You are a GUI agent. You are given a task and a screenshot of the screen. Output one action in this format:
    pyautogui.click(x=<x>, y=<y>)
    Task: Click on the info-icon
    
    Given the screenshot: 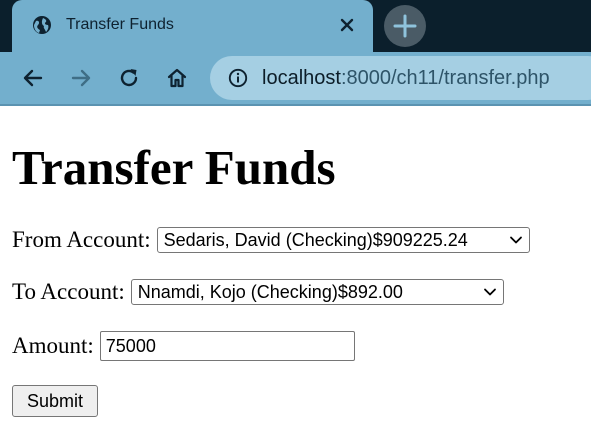 What is the action you would take?
    pyautogui.click(x=238, y=78)
    